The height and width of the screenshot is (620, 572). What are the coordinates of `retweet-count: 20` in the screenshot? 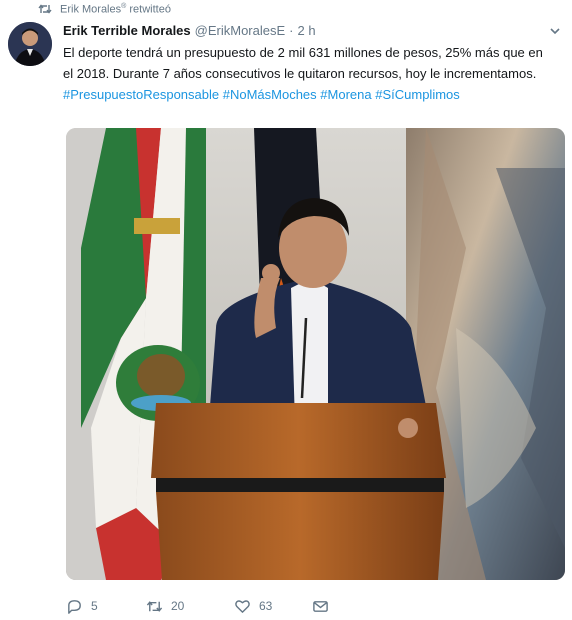 It's located at (178, 606).